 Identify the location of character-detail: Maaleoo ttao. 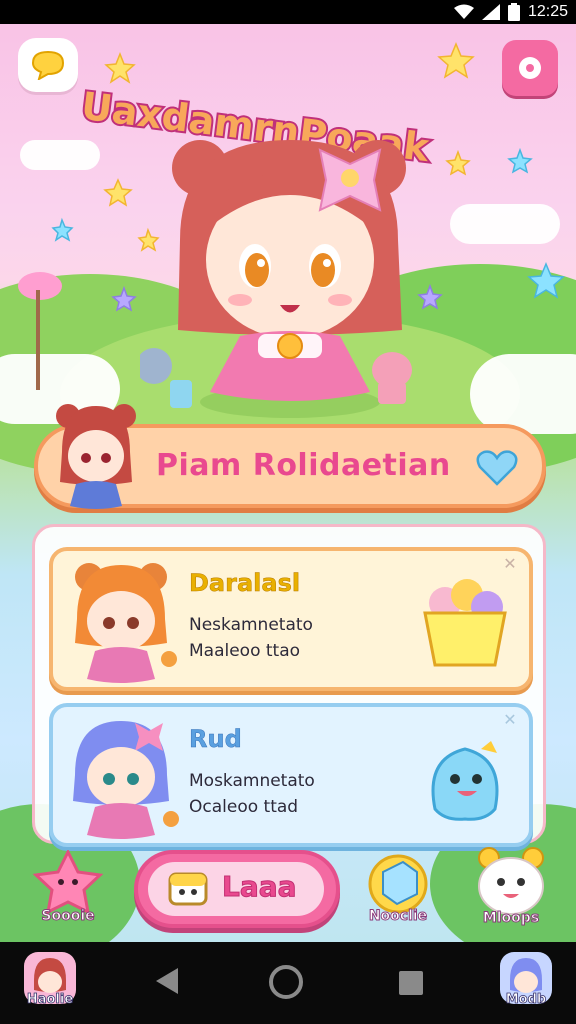
(245, 651).